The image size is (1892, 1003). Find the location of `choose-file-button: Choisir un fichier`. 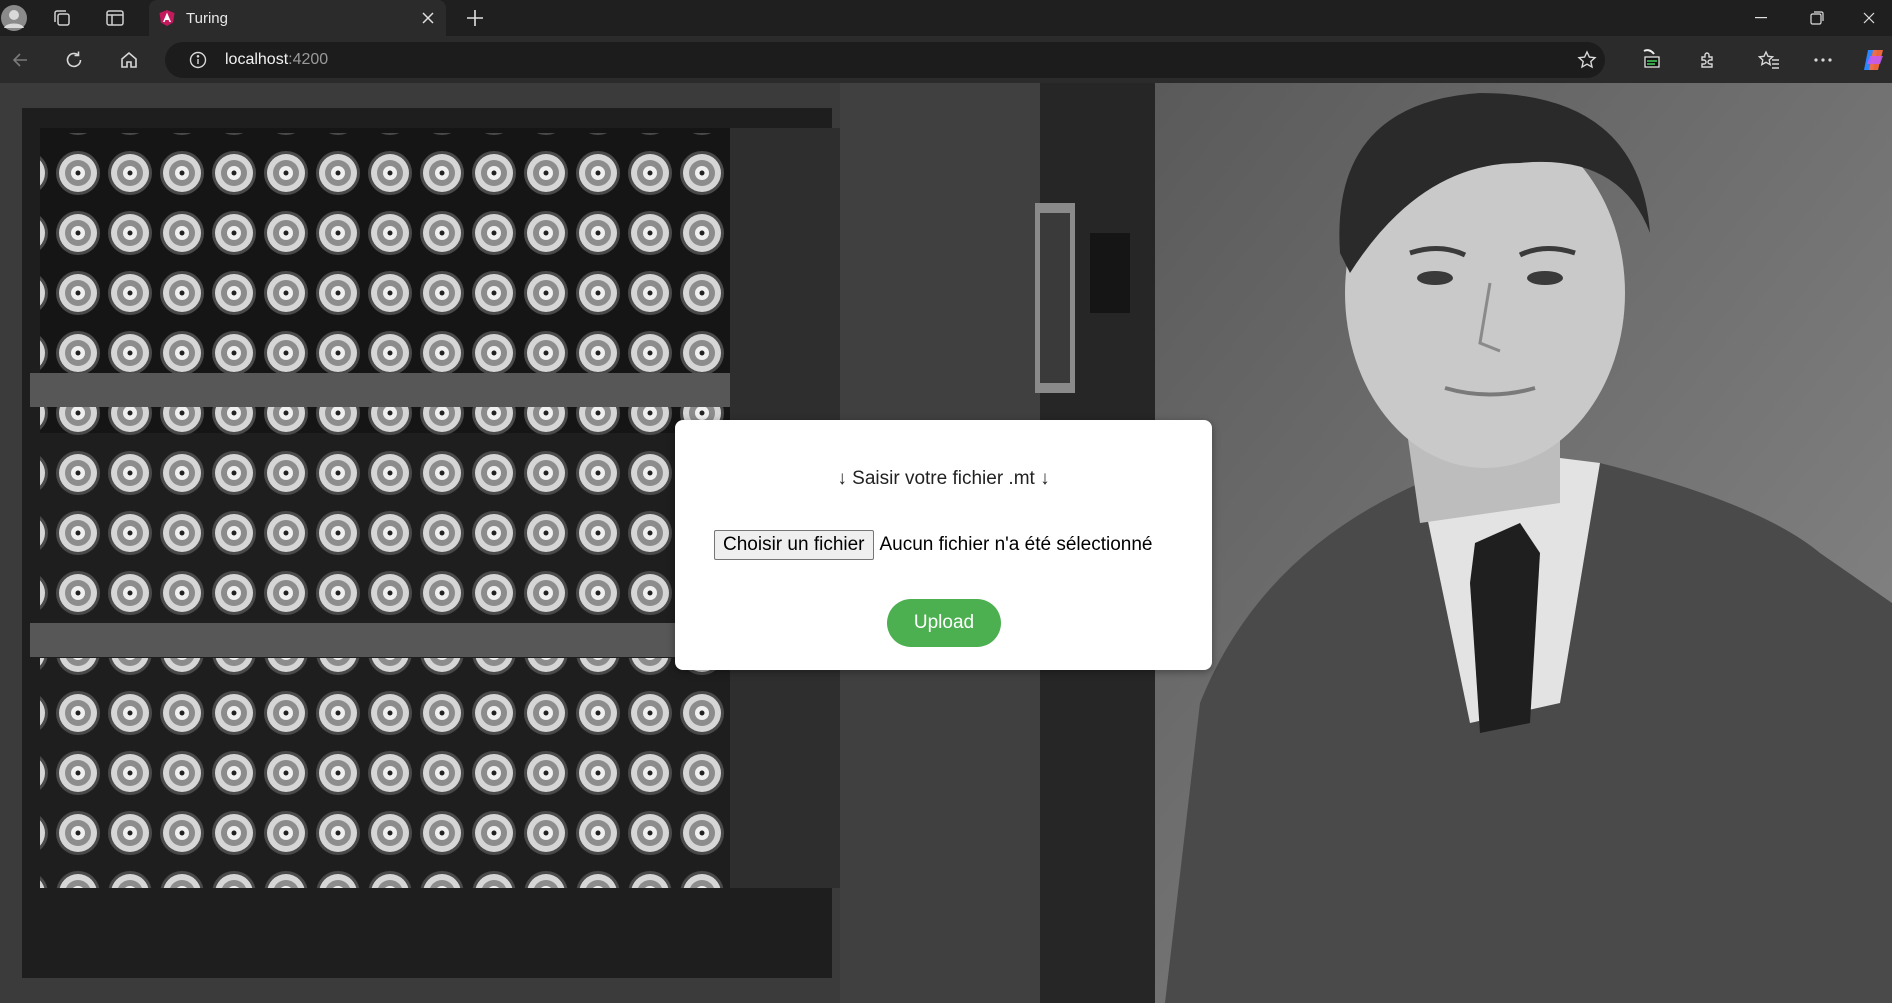

choose-file-button: Choisir un fichier is located at coordinates (794, 545).